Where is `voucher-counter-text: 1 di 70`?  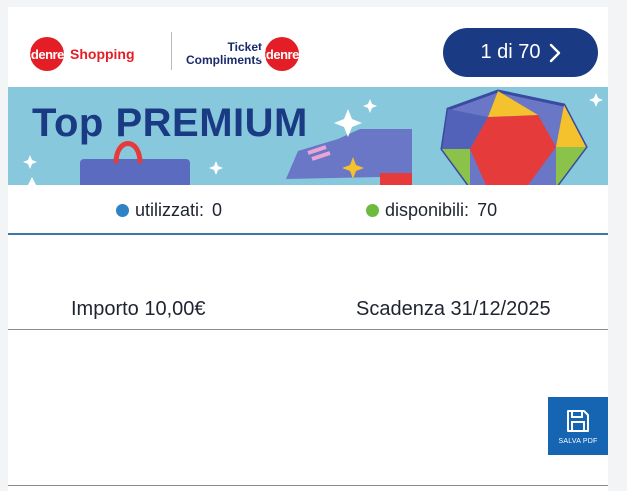 voucher-counter-text: 1 di 70 is located at coordinates (510, 52).